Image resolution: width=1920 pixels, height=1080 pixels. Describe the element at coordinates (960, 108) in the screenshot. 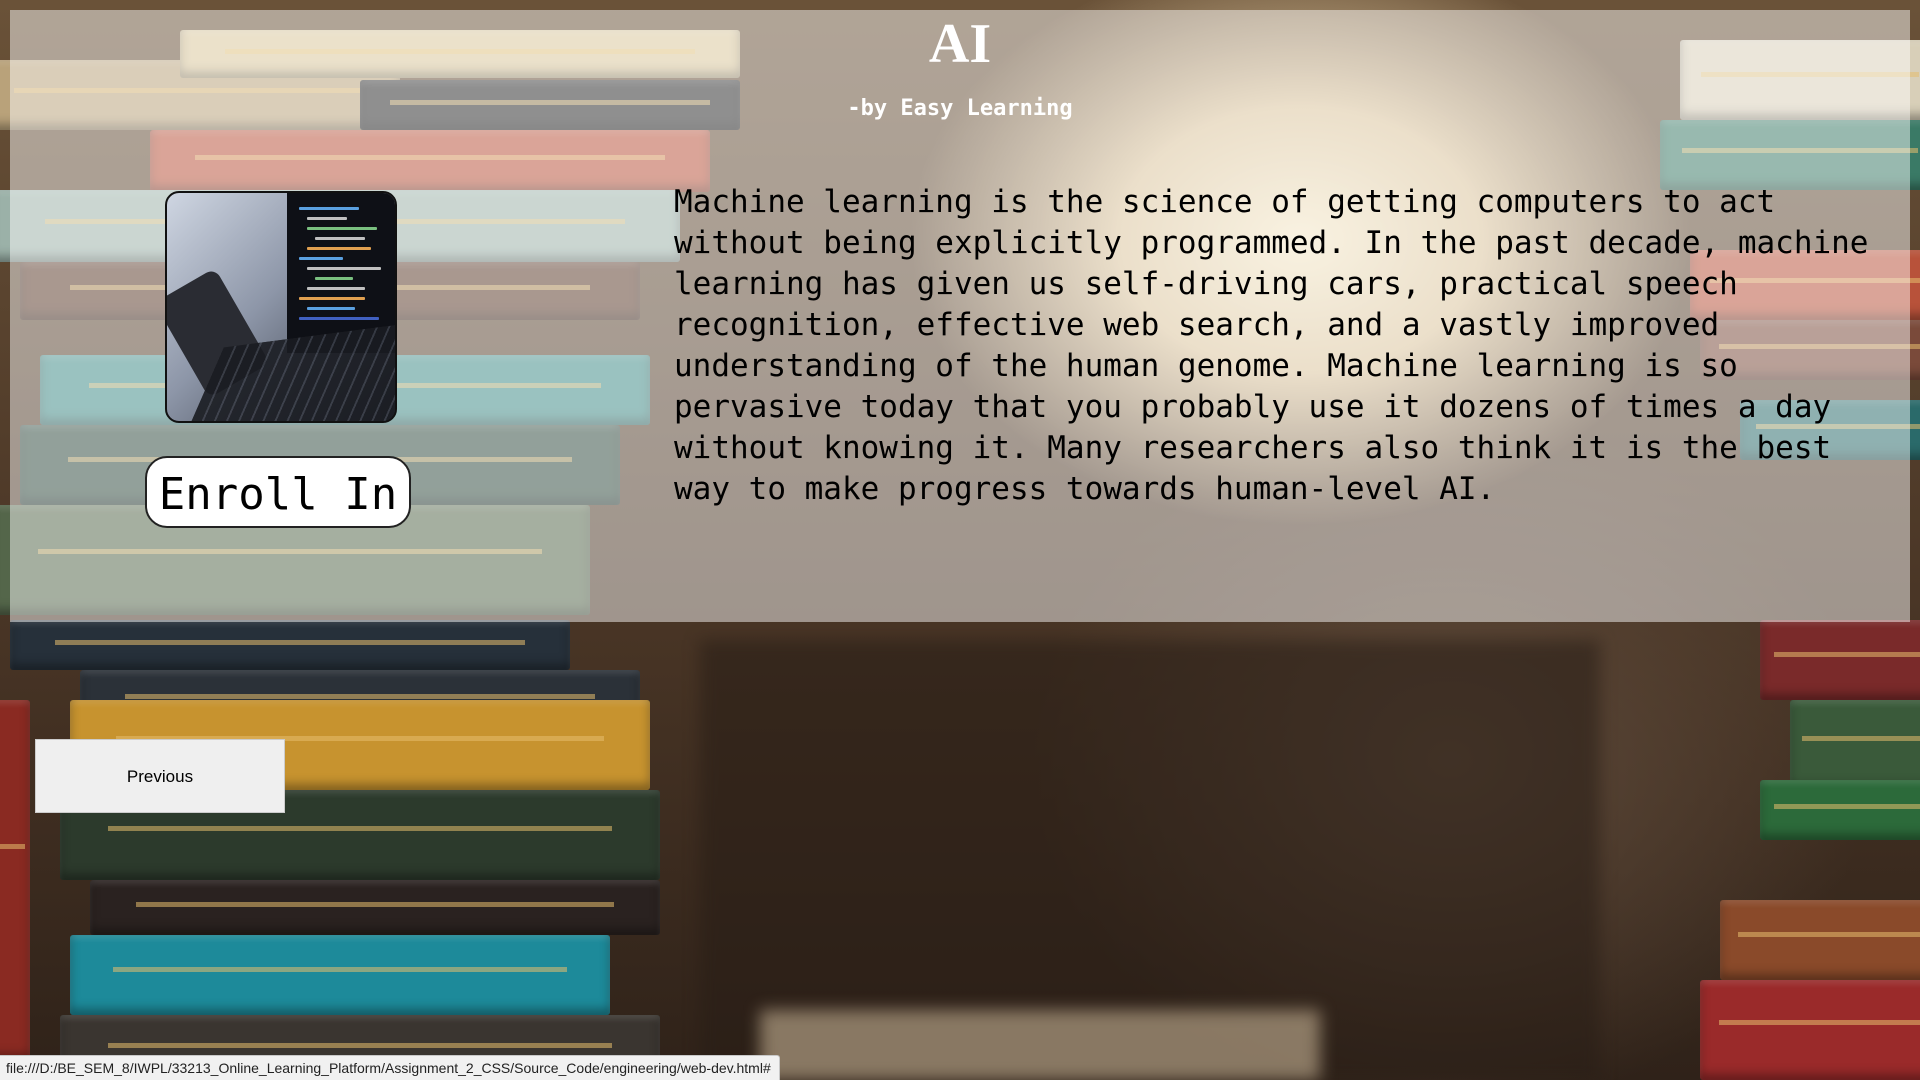

I see `course-byline: -by Easy Learning` at that location.